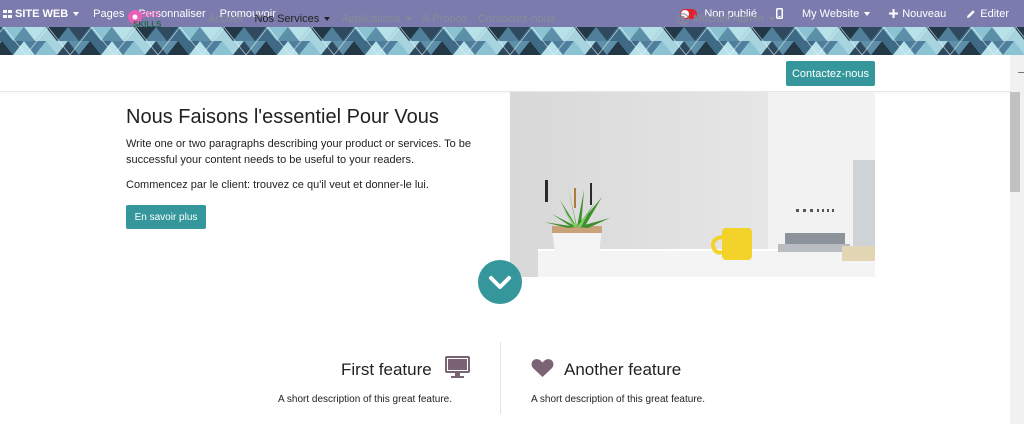 This screenshot has width=1024, height=424. What do you see at coordinates (894, 13) in the screenshot?
I see `plus-icon` at bounding box center [894, 13].